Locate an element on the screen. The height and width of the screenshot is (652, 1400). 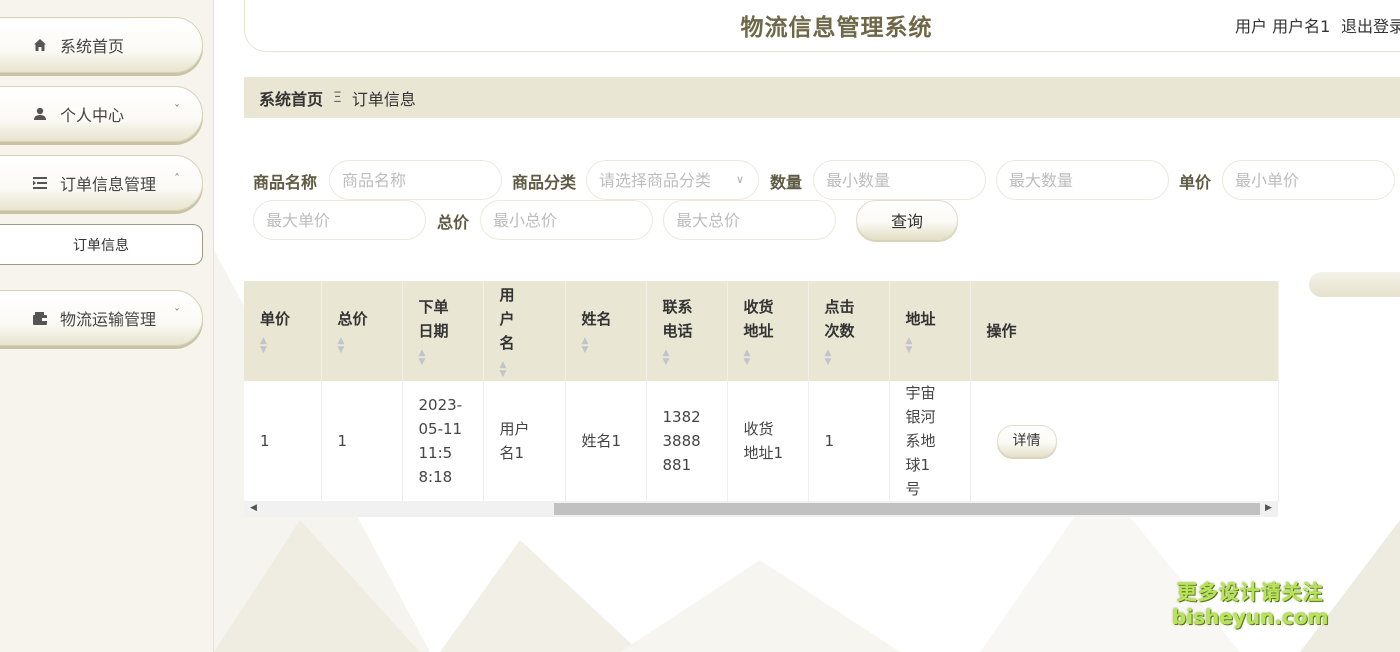
max-unit-price-input is located at coordinates (339, 220).